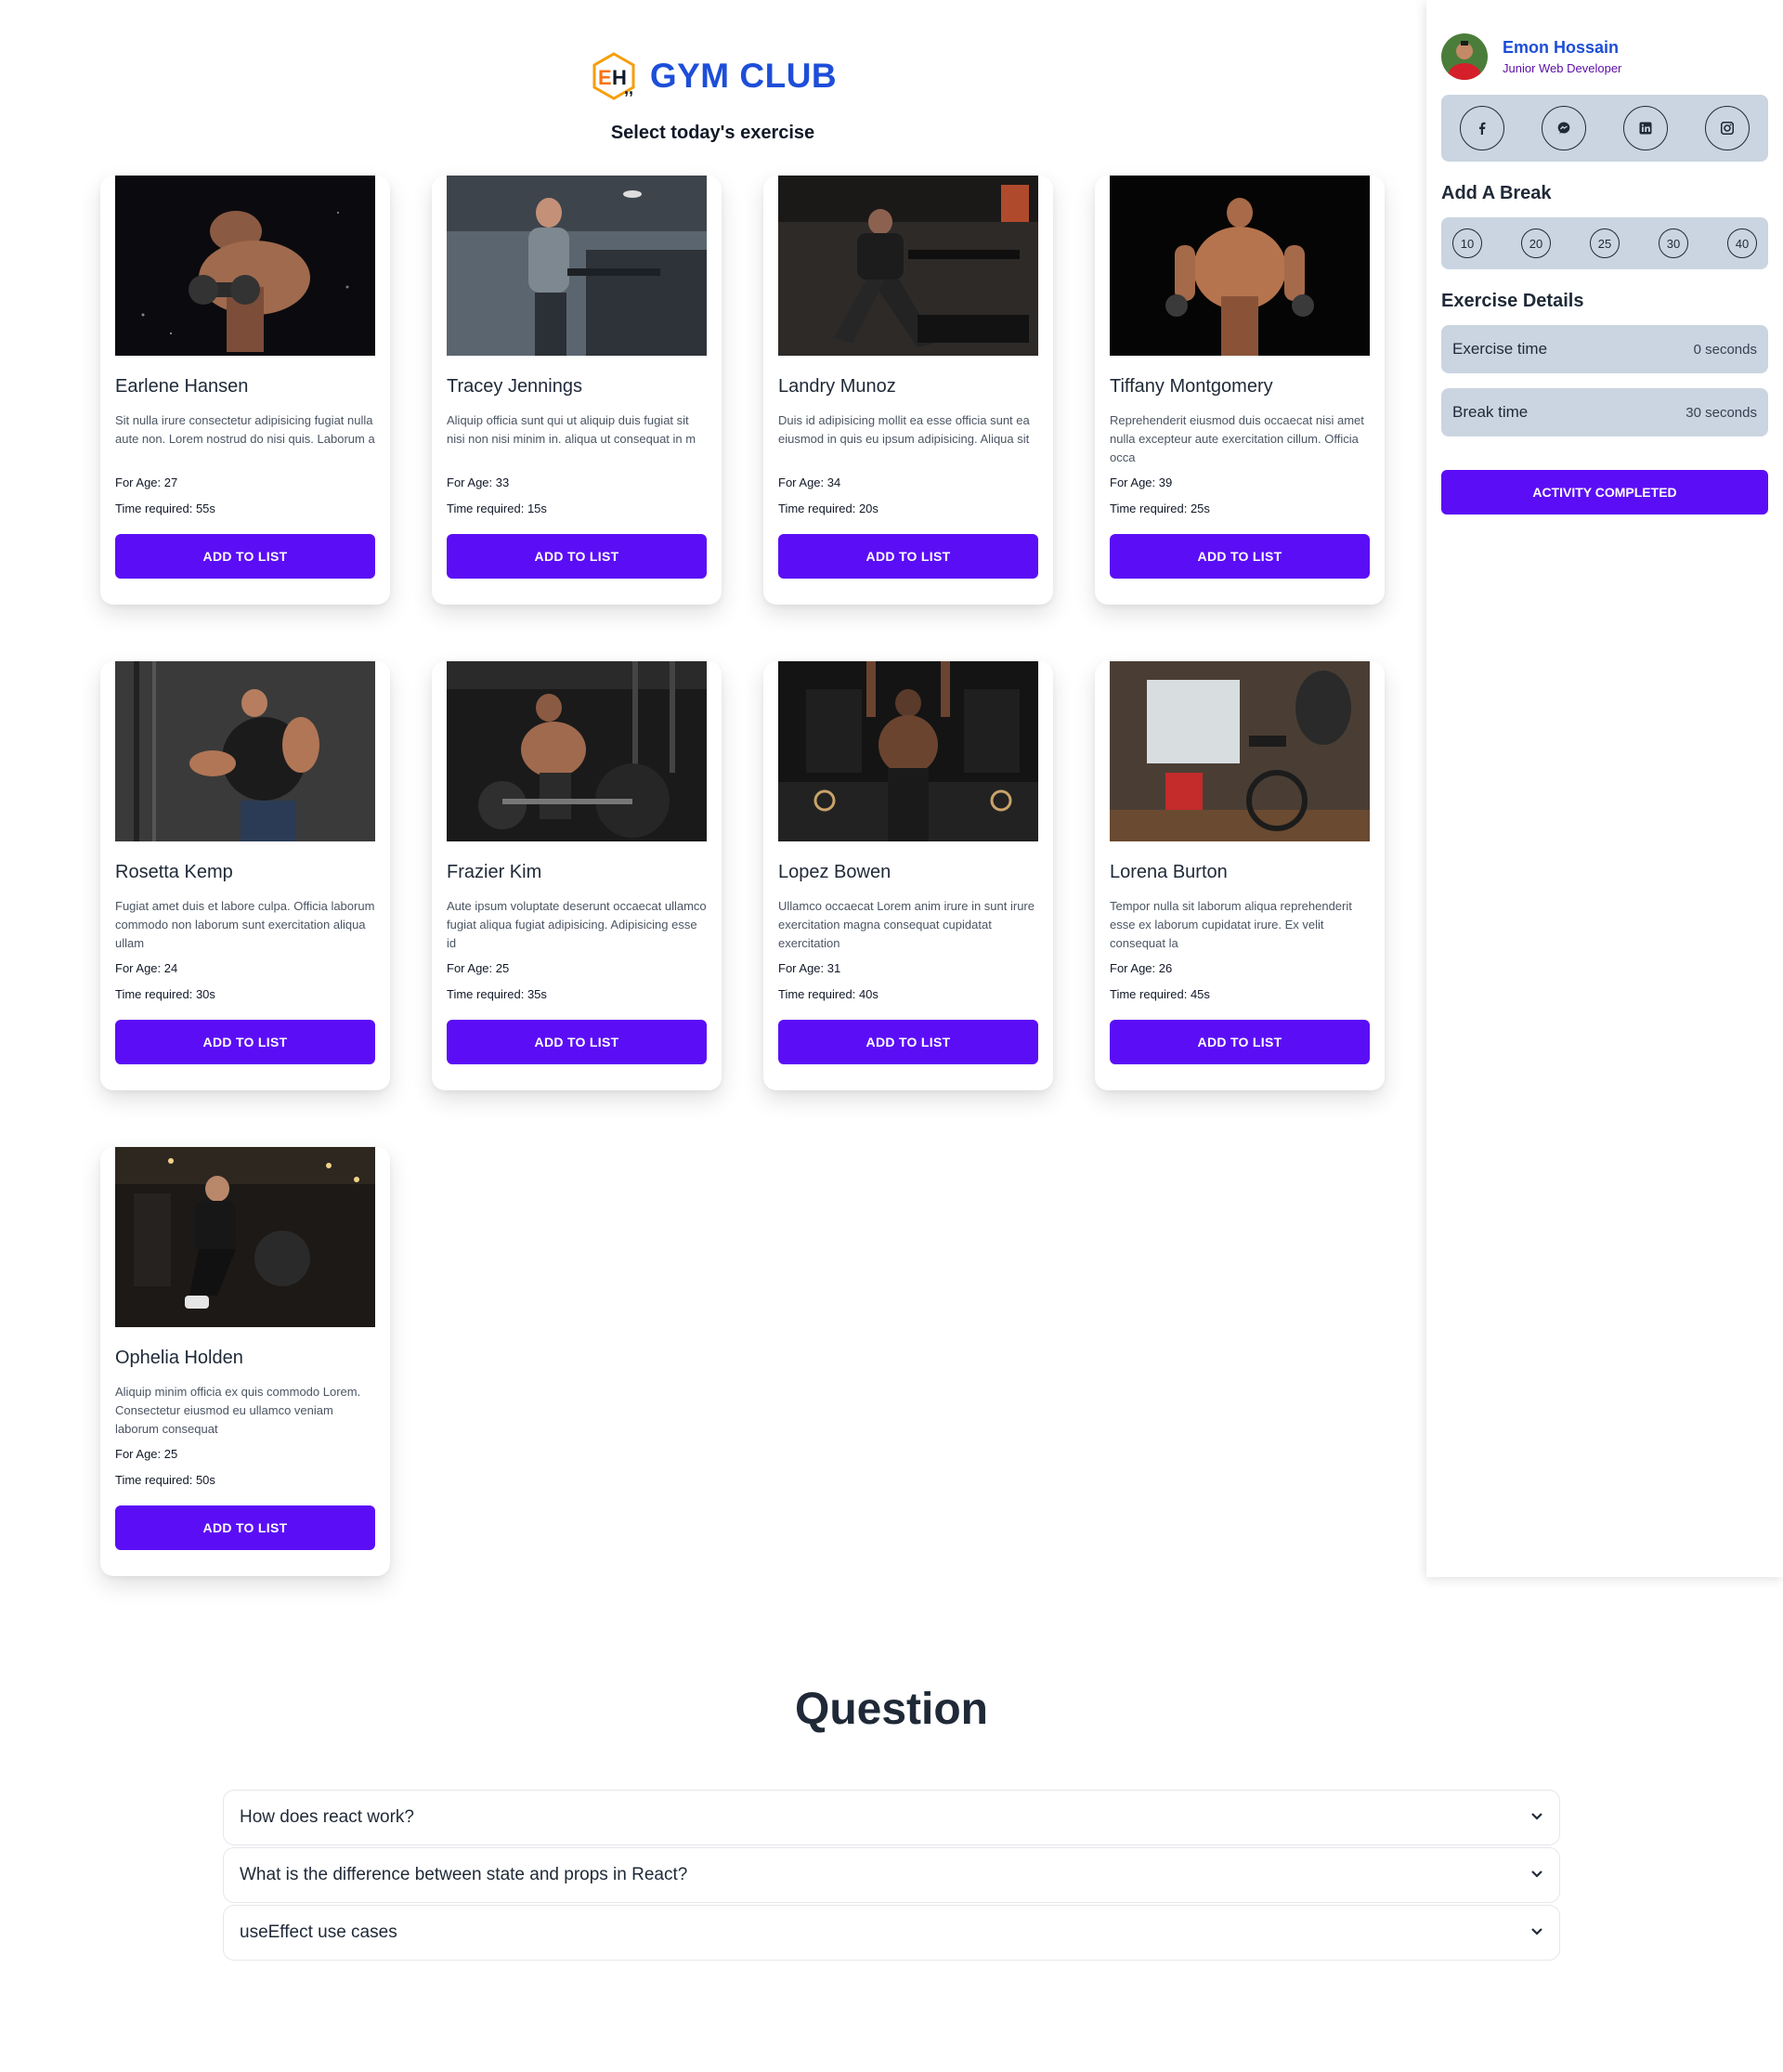 Image resolution: width=1783 pixels, height=2072 pixels. What do you see at coordinates (1673, 243) in the screenshot?
I see `break-option: 30` at bounding box center [1673, 243].